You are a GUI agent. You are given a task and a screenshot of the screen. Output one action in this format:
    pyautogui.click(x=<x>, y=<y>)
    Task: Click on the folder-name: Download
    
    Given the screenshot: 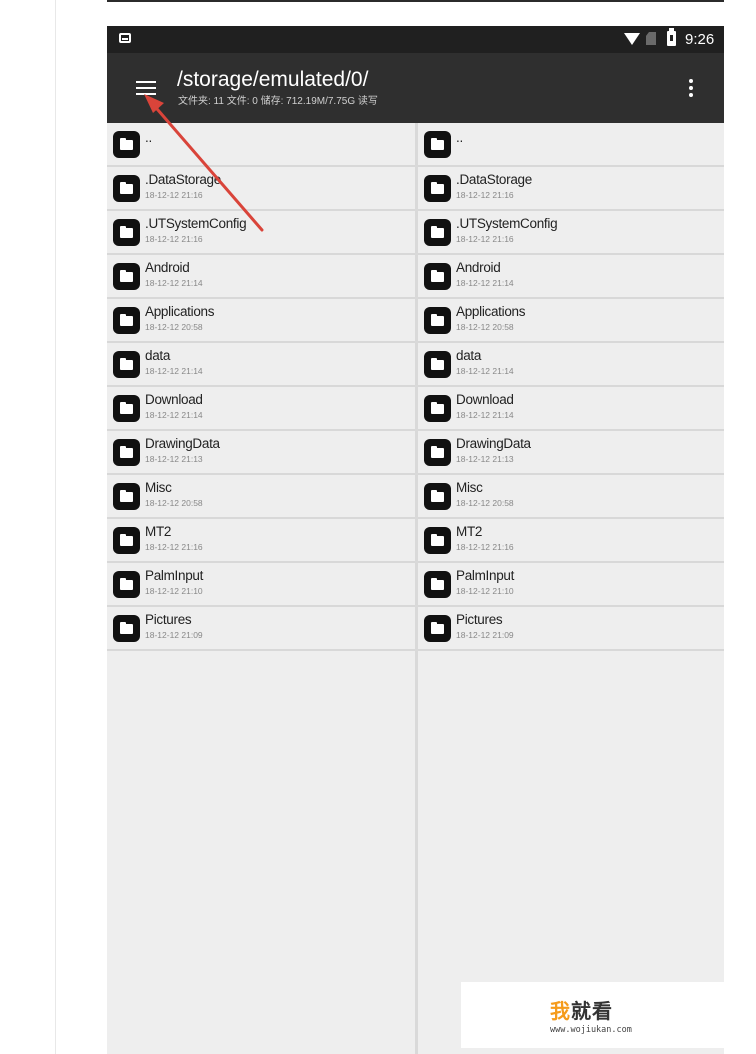 What is the action you would take?
    pyautogui.click(x=485, y=399)
    